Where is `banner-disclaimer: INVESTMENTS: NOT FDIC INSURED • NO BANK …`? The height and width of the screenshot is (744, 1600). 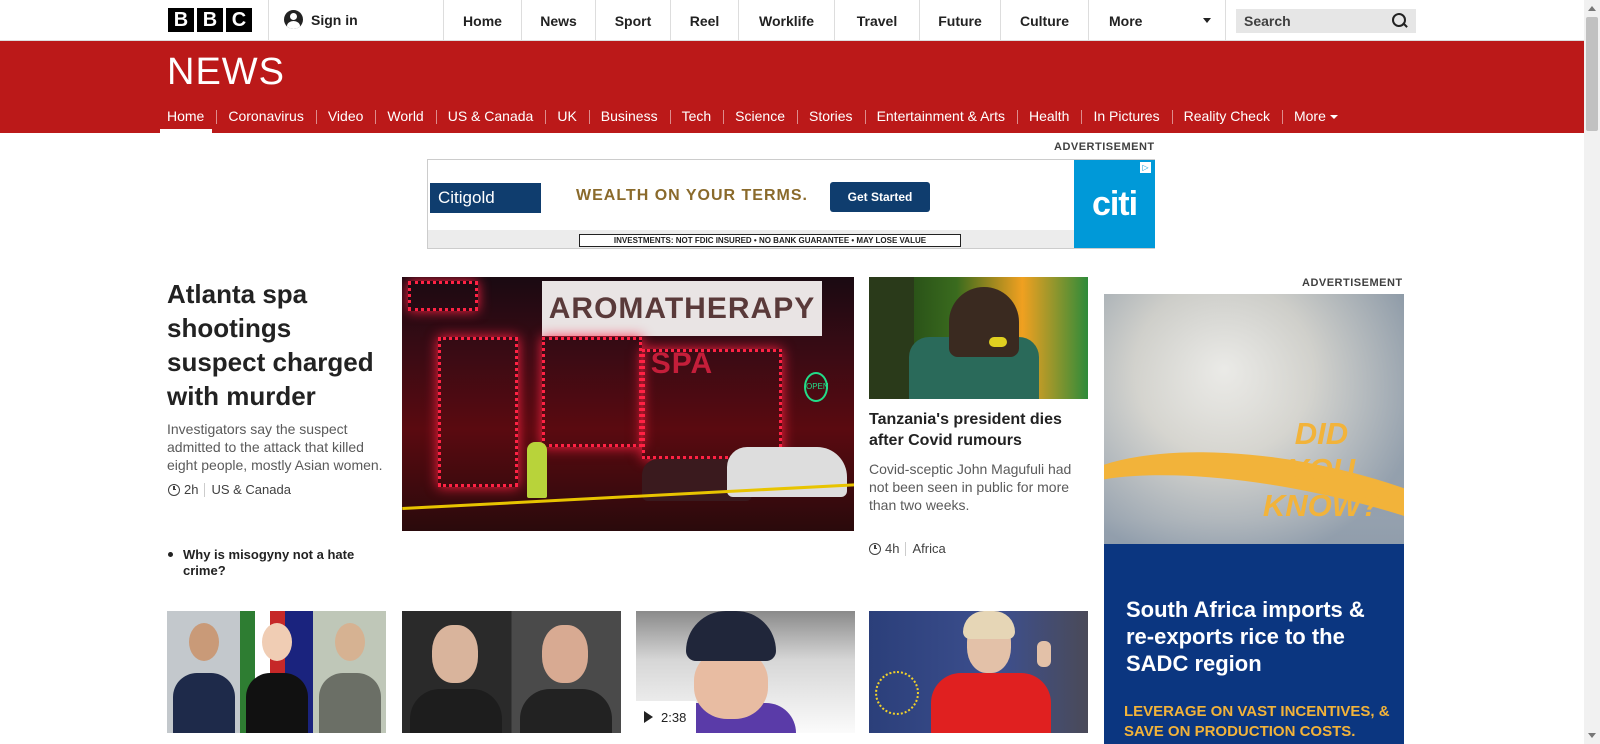 banner-disclaimer: INVESTMENTS: NOT FDIC INSURED • NO BANK … is located at coordinates (770, 240).